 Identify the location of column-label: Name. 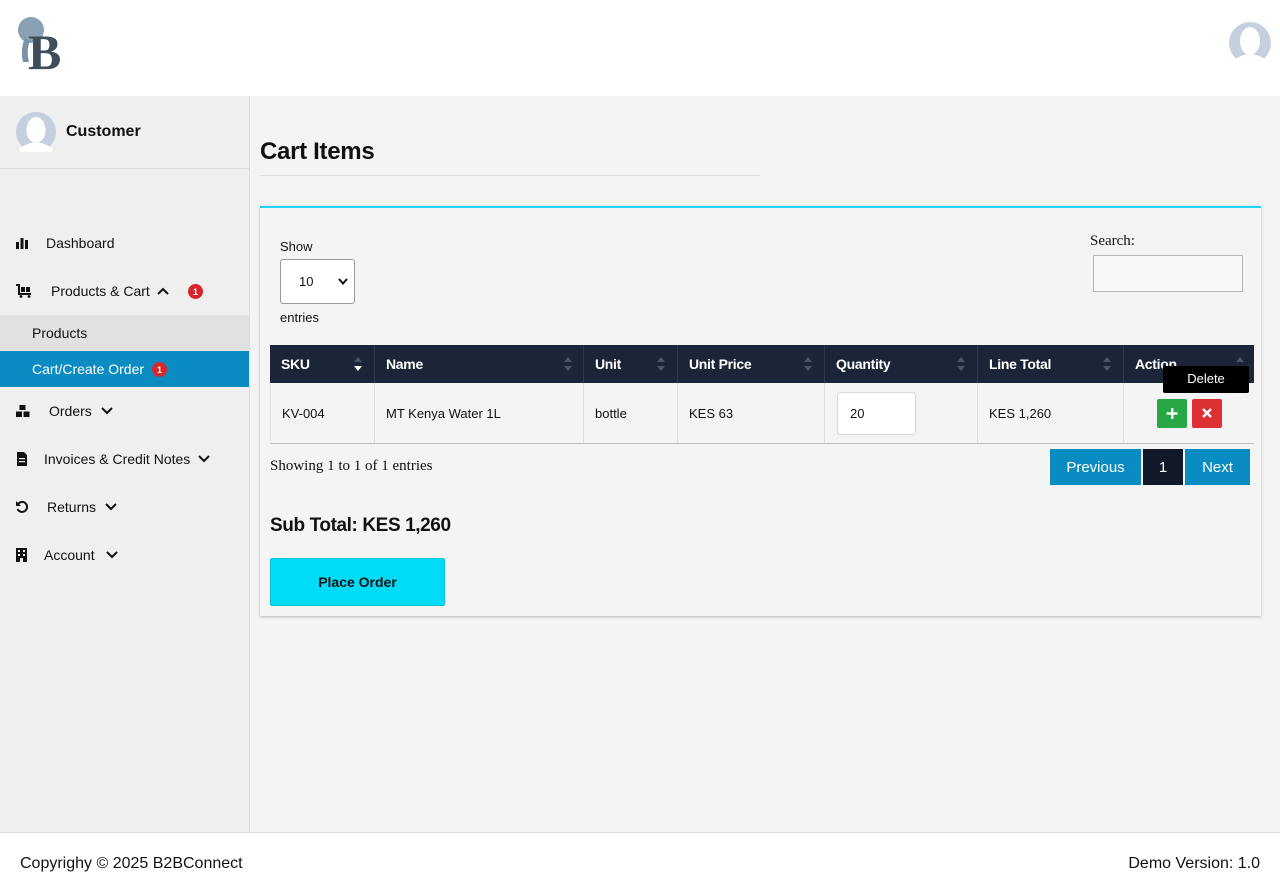
(404, 364).